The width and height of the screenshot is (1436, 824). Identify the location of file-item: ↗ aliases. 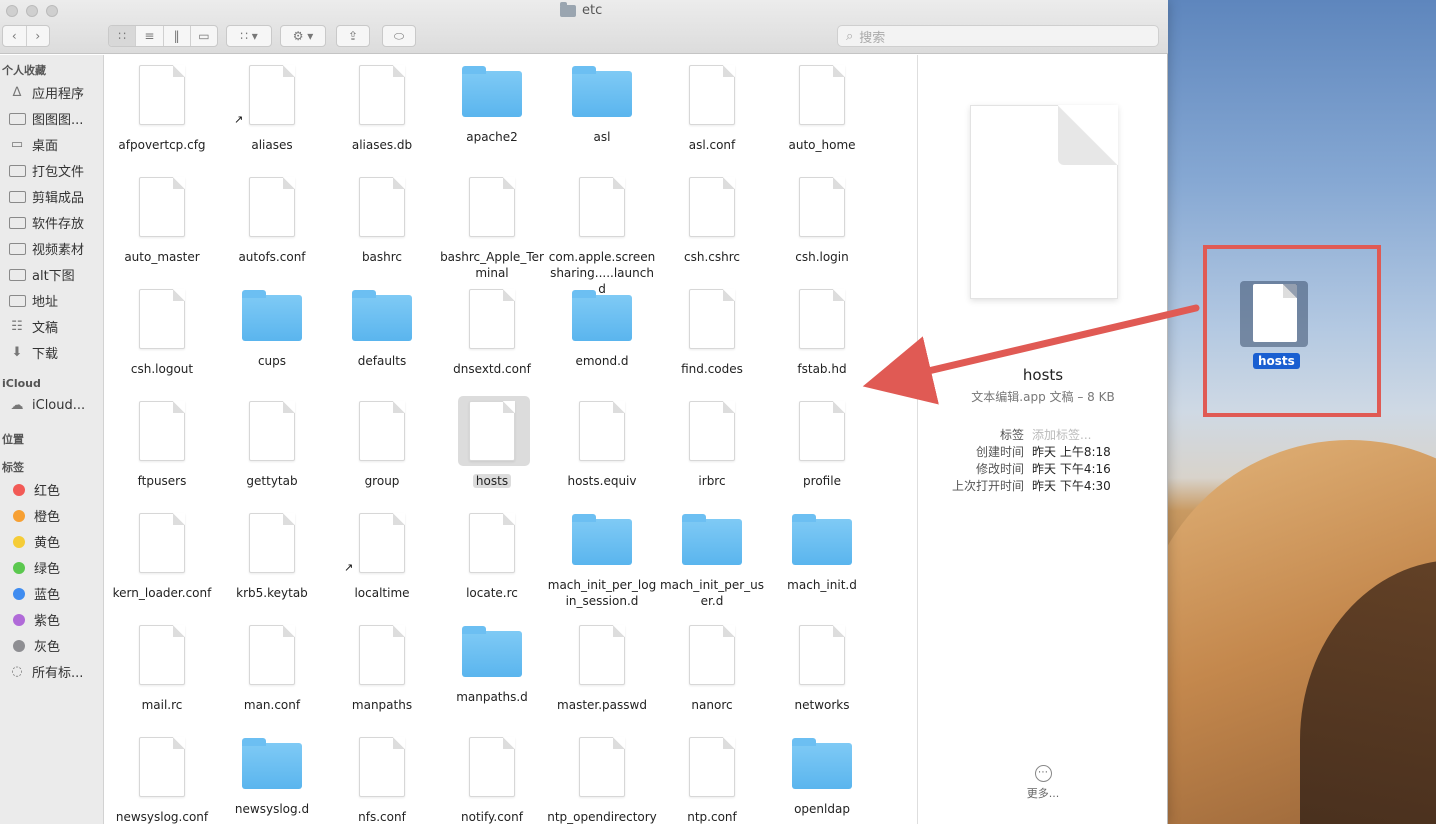
(272, 109).